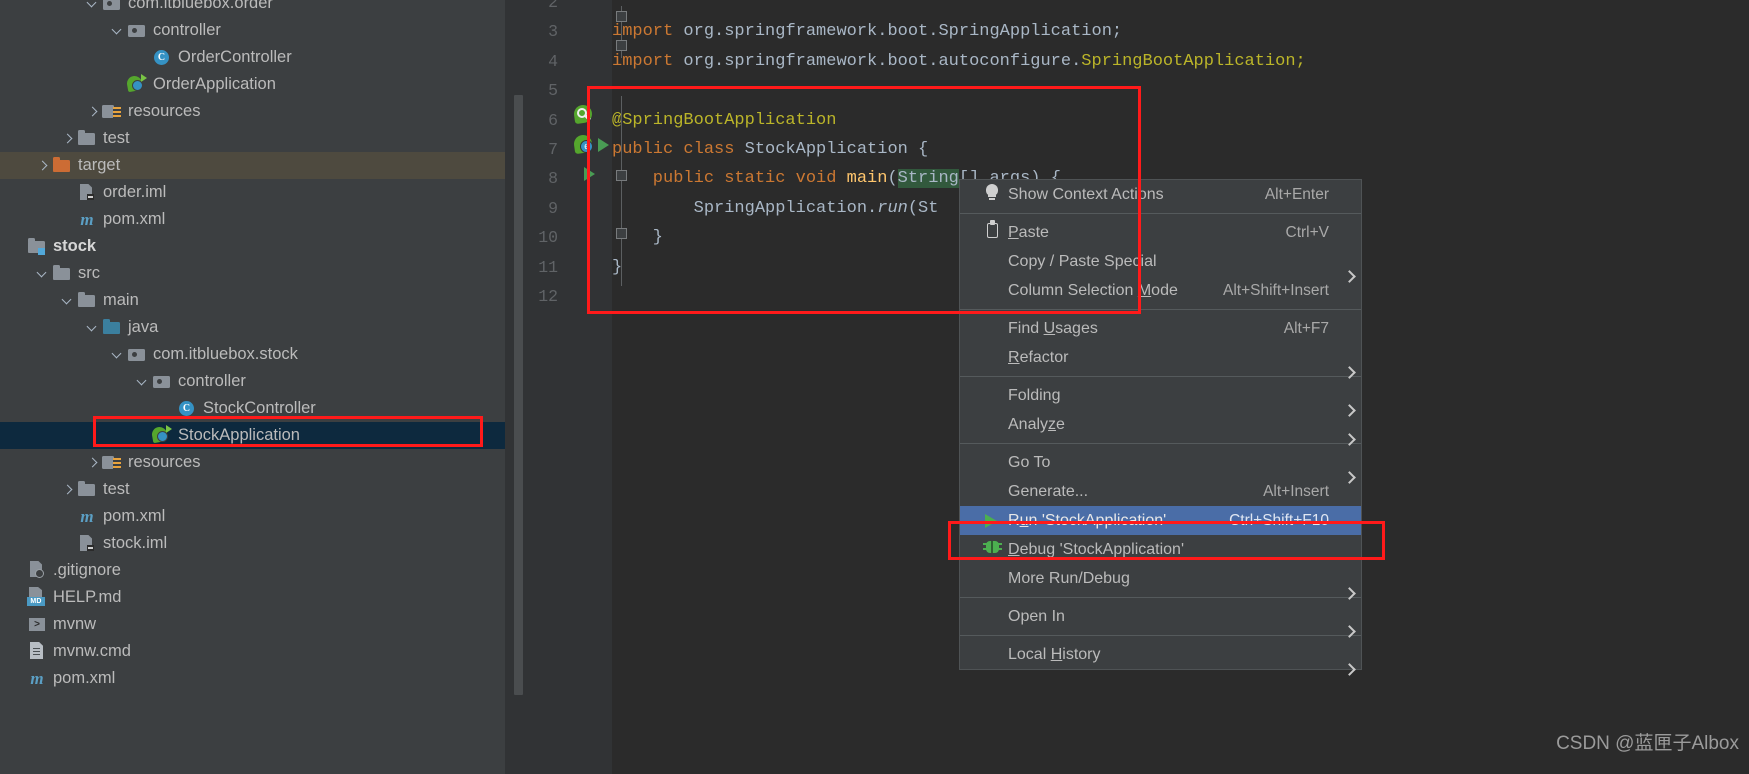 Image resolution: width=1749 pixels, height=774 pixels. What do you see at coordinates (1296, 491) in the screenshot?
I see `menu-item-shortcut: Alt+Insert` at bounding box center [1296, 491].